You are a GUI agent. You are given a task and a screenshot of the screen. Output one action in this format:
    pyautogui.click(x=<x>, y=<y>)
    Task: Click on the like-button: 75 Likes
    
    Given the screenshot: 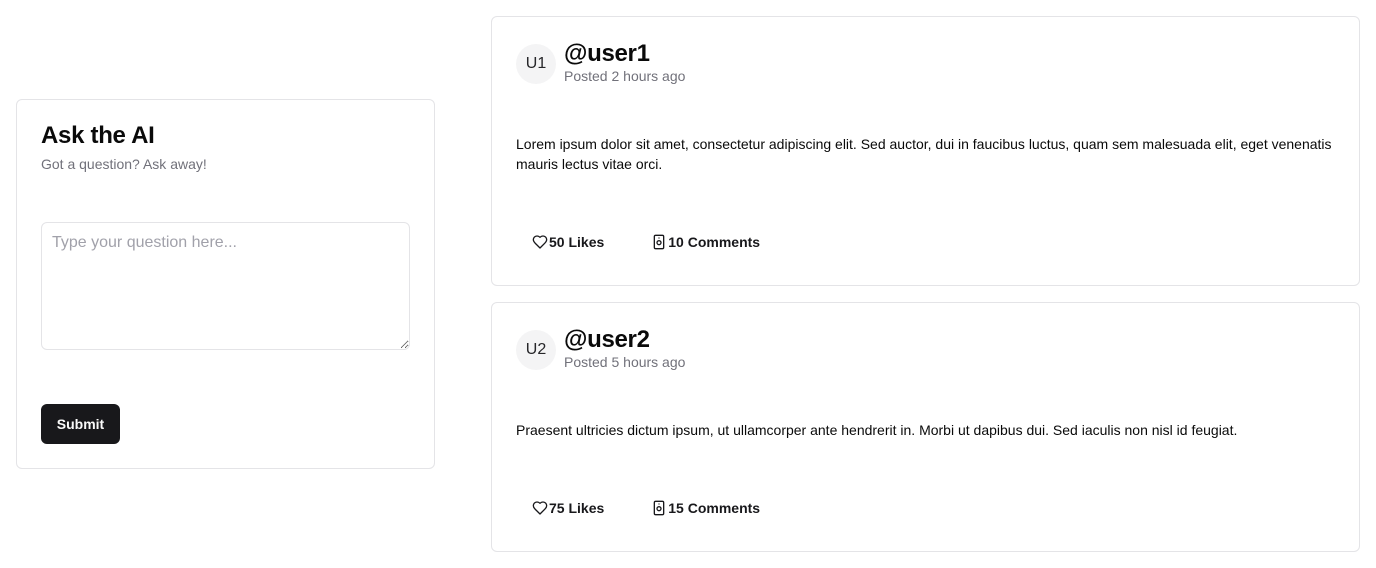 What is the action you would take?
    pyautogui.click(x=568, y=508)
    